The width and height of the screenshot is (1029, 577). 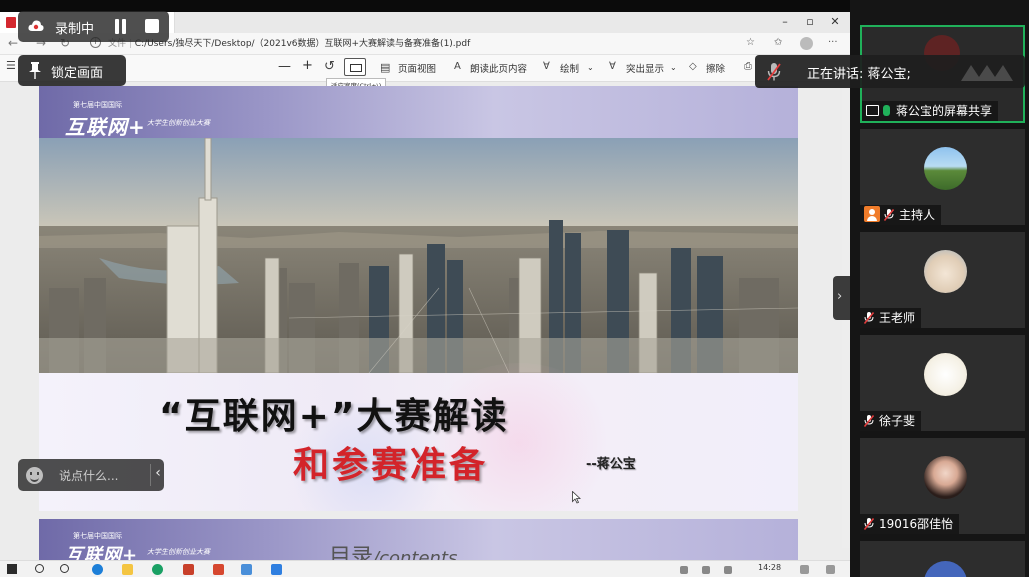 I want to click on highlight-button: 突出显示, so click(x=645, y=68).